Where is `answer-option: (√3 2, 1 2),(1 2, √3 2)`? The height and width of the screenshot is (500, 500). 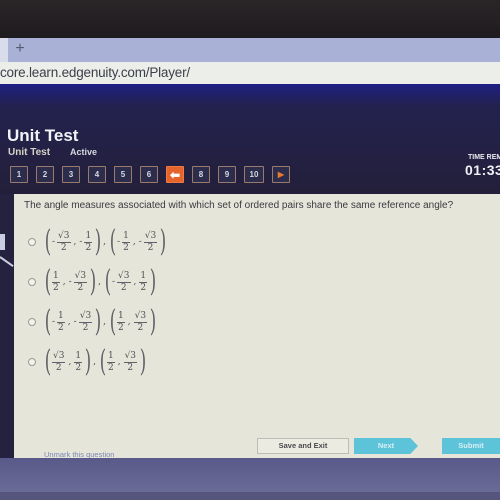 answer-option: (√3 2, 1 2),(1 2, √3 2) is located at coordinates (97, 362).